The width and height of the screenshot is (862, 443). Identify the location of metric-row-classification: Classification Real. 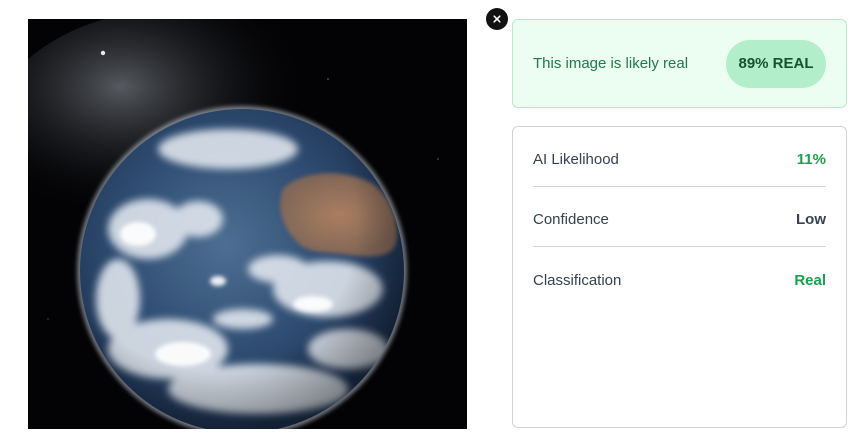
(679, 277).